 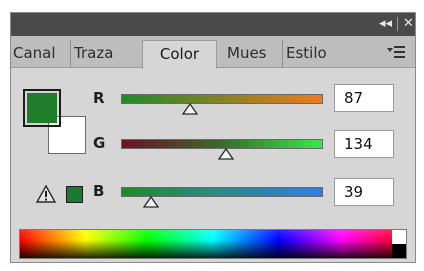 What do you see at coordinates (399, 251) in the screenshot?
I see `ramp-black-swatch` at bounding box center [399, 251].